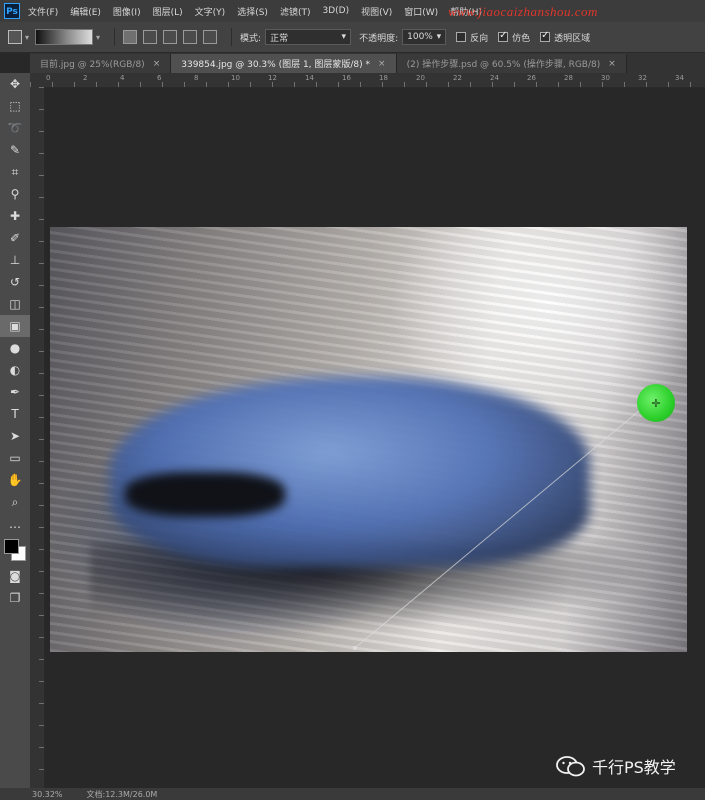 This screenshot has width=705, height=800. What do you see at coordinates (420, 78) in the screenshot?
I see `ruler-tick-label: 20` at bounding box center [420, 78].